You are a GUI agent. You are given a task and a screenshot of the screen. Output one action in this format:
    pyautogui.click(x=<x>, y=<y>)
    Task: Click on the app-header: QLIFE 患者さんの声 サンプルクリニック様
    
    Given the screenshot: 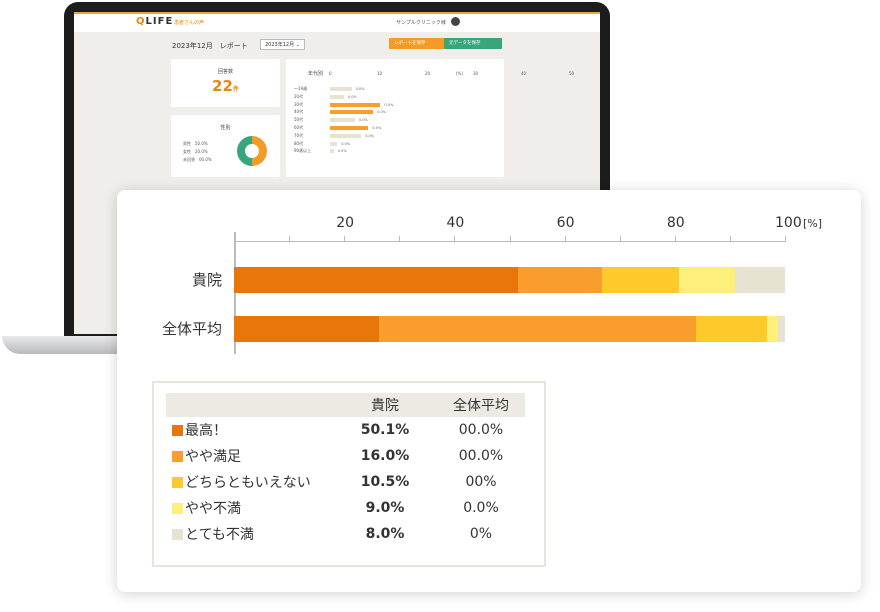 What is the action you would take?
    pyautogui.click(x=337, y=22)
    